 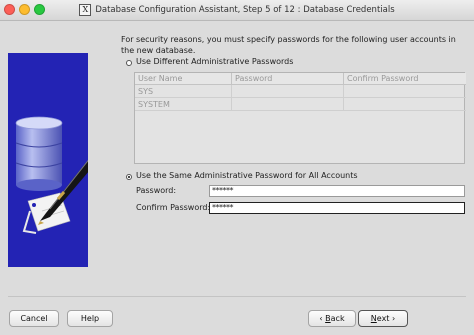 I want to click on x-window-icon: X, so click(x=85, y=10).